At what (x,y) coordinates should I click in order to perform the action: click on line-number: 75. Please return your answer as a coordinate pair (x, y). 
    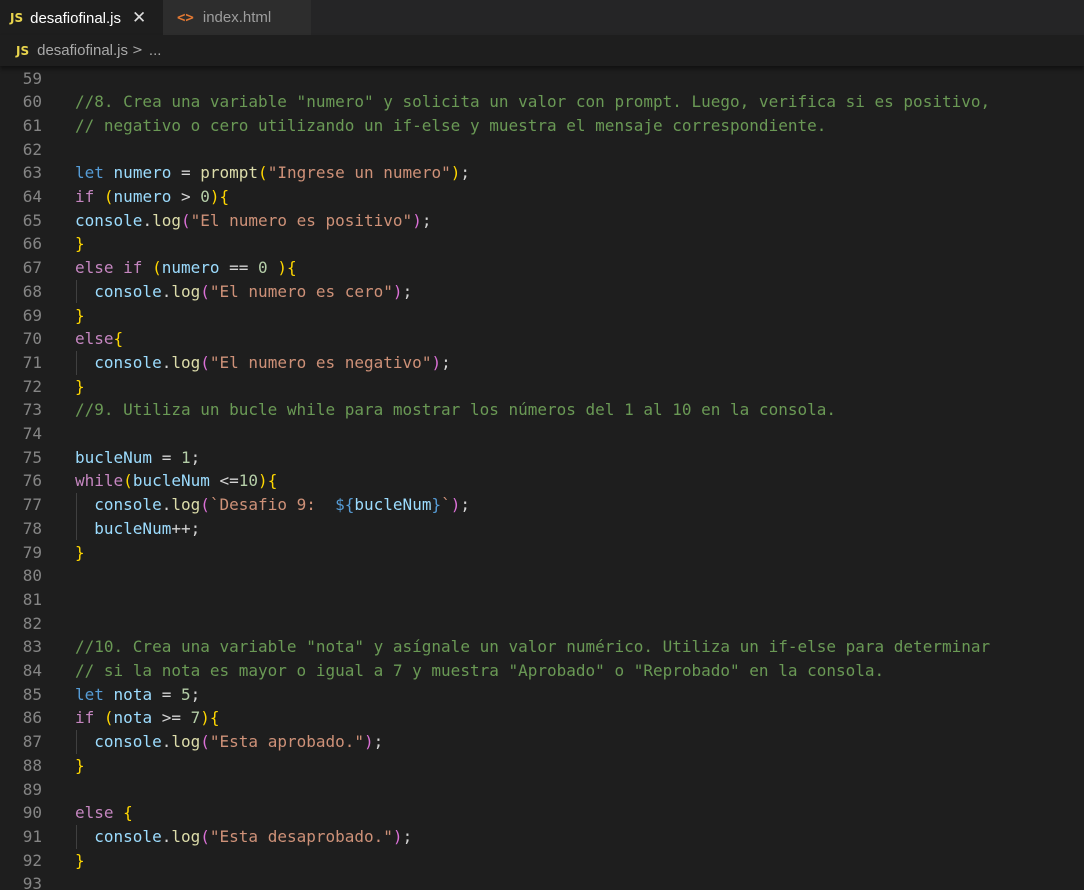
    Looking at the image, I should click on (32, 457).